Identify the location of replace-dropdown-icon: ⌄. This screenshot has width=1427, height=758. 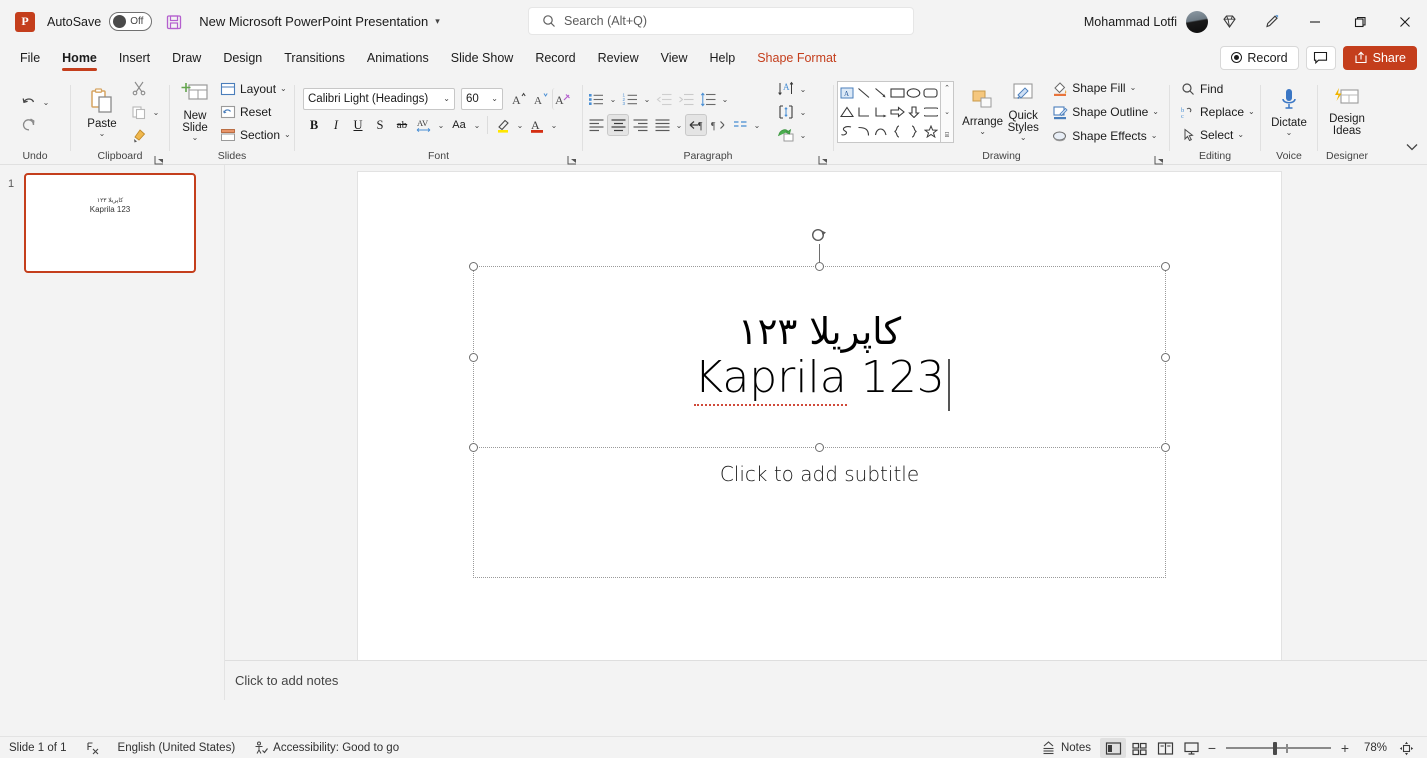
(1251, 112).